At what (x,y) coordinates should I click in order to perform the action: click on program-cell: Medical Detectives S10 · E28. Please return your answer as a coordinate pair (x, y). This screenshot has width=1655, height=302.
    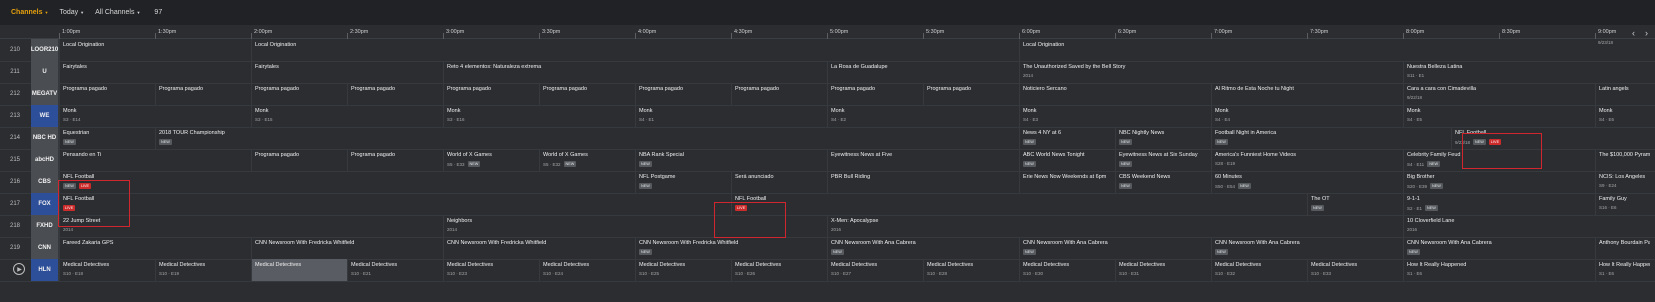
    Looking at the image, I should click on (971, 270).